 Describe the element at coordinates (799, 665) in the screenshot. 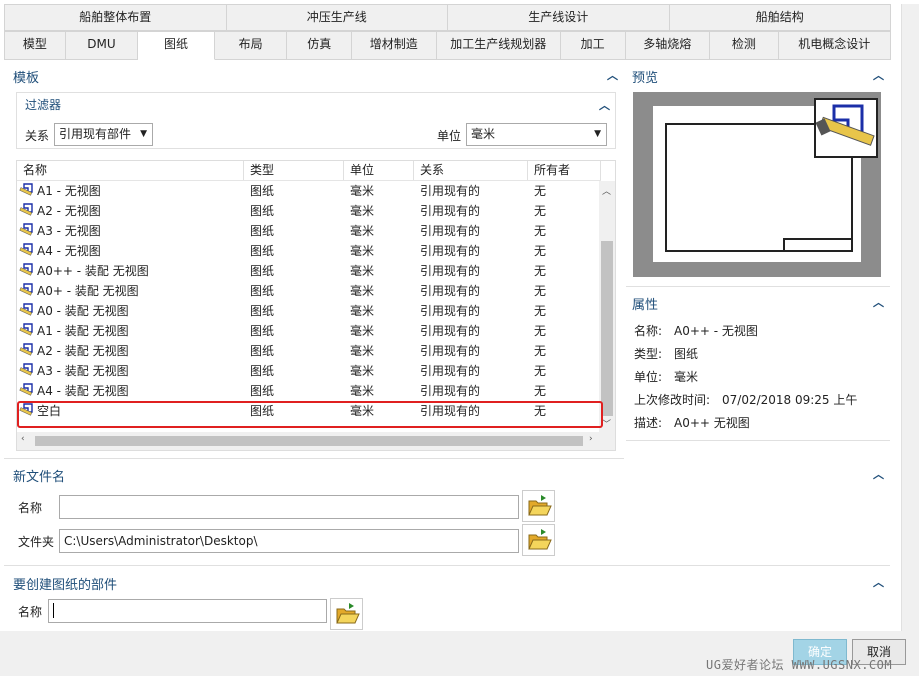

I see `watermark: UG爱好者论坛 WWW.UGSNX.COM` at that location.